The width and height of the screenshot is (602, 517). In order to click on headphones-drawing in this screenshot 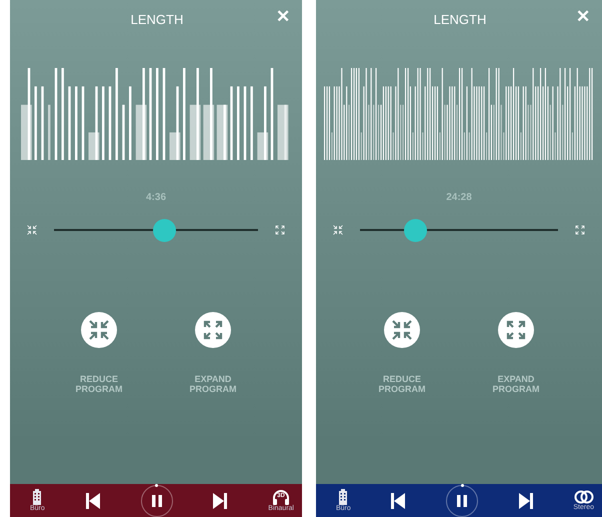, I will do `click(281, 497)`.